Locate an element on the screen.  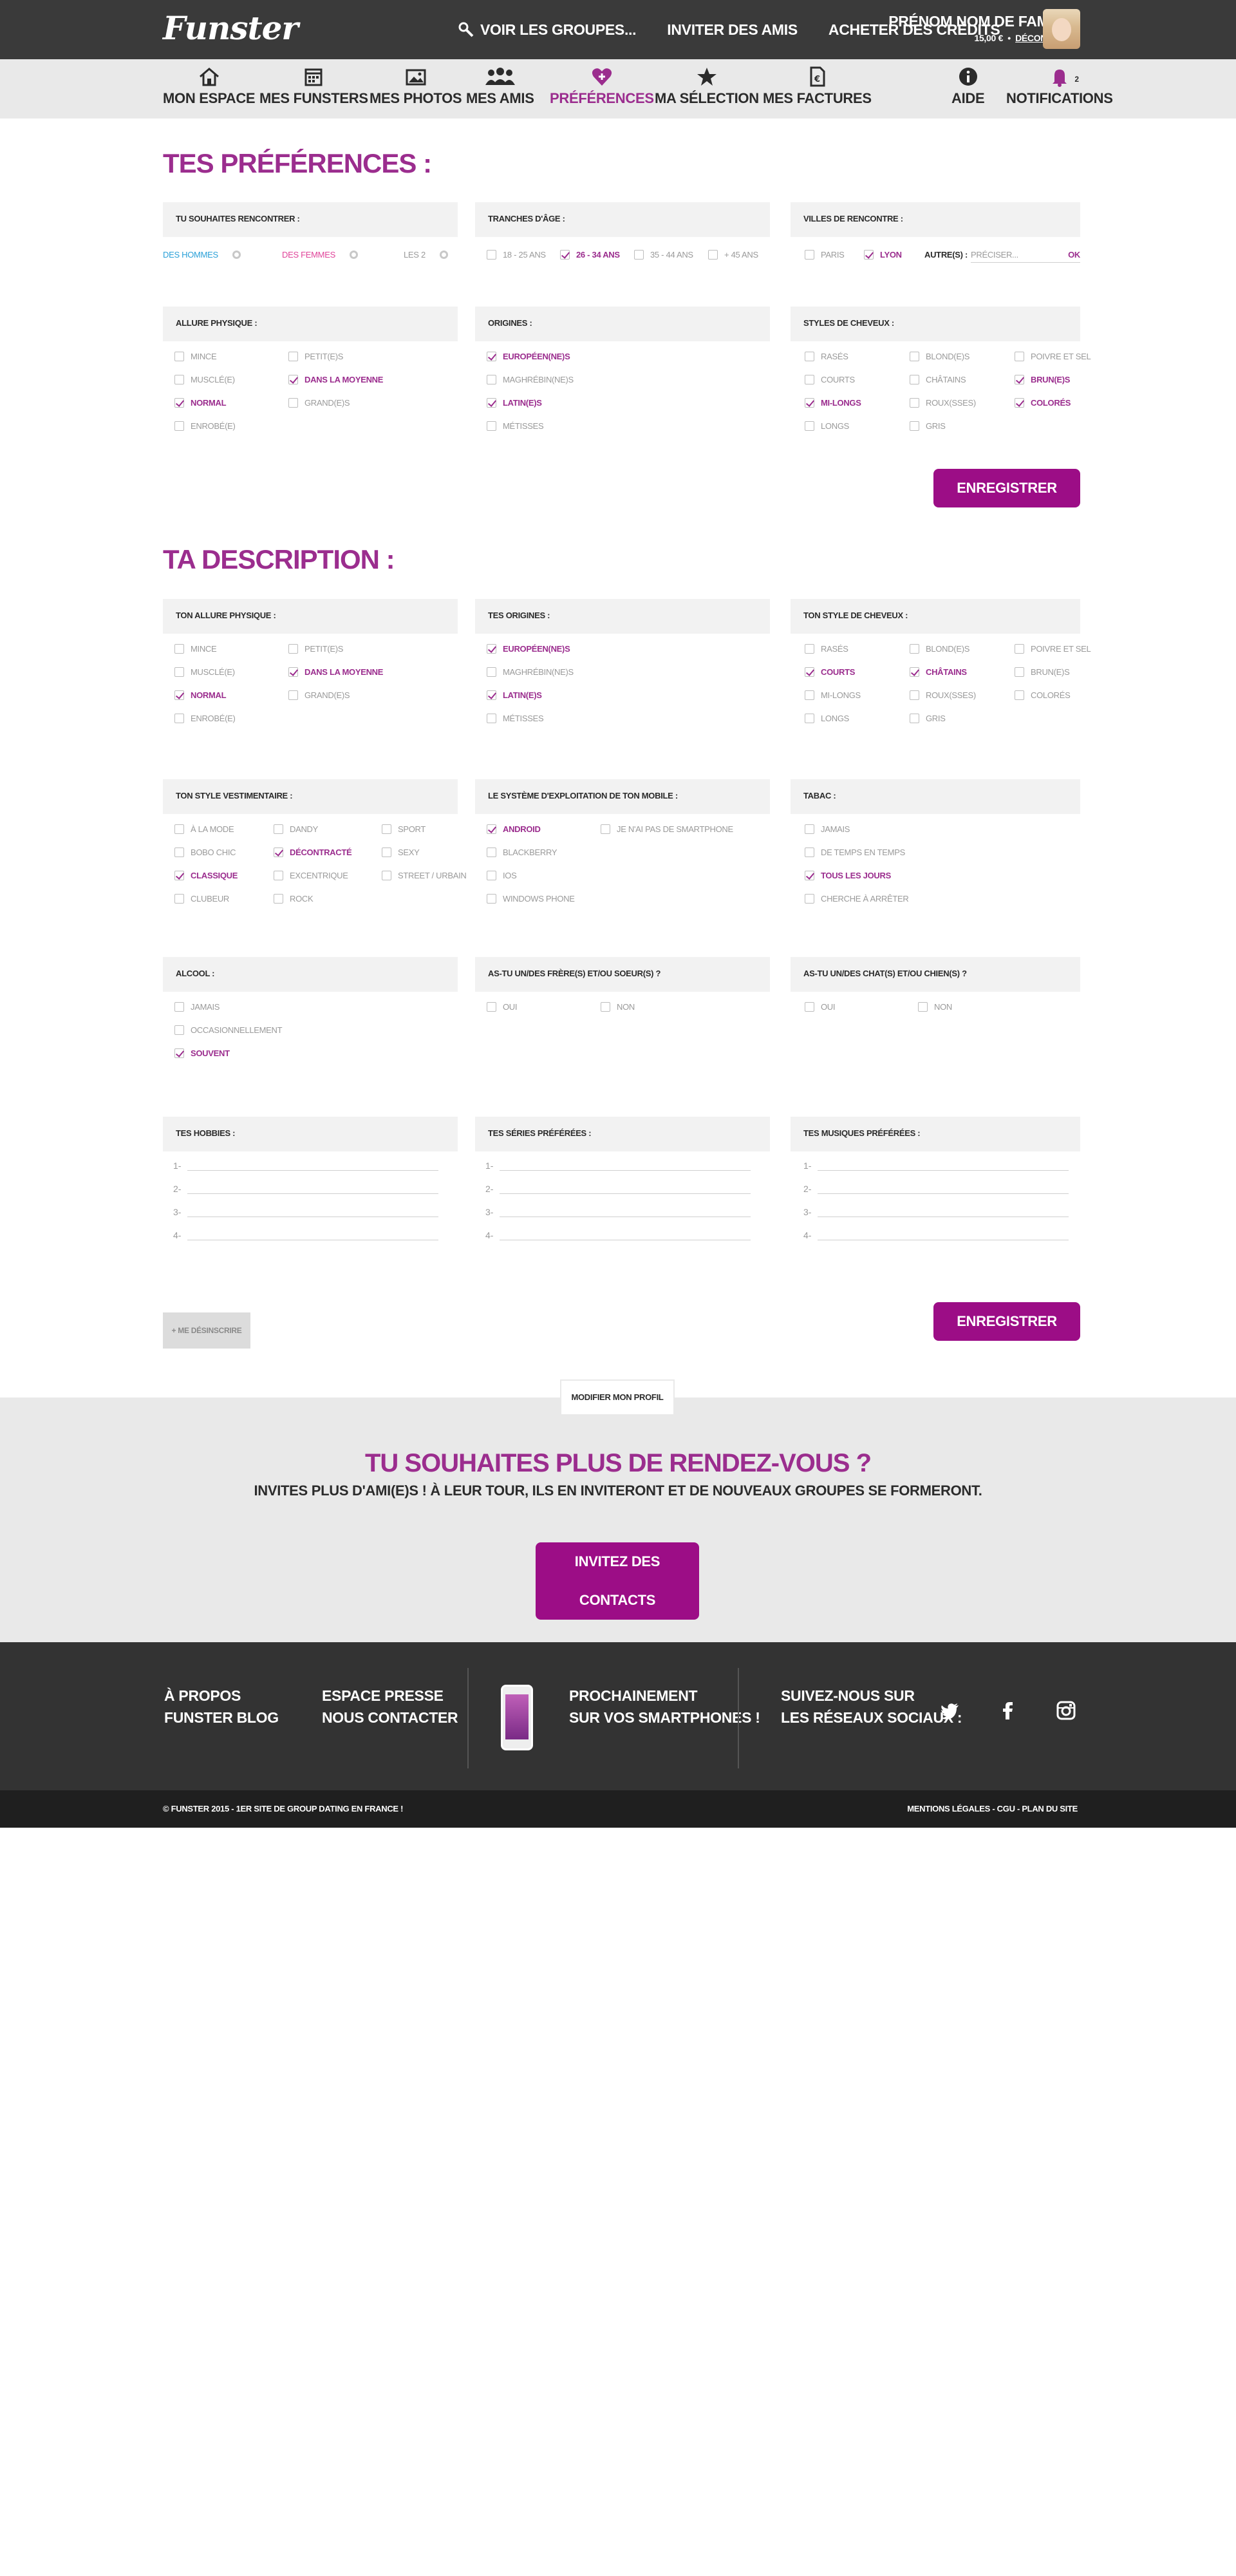
series-field: 2- is located at coordinates (618, 1189).